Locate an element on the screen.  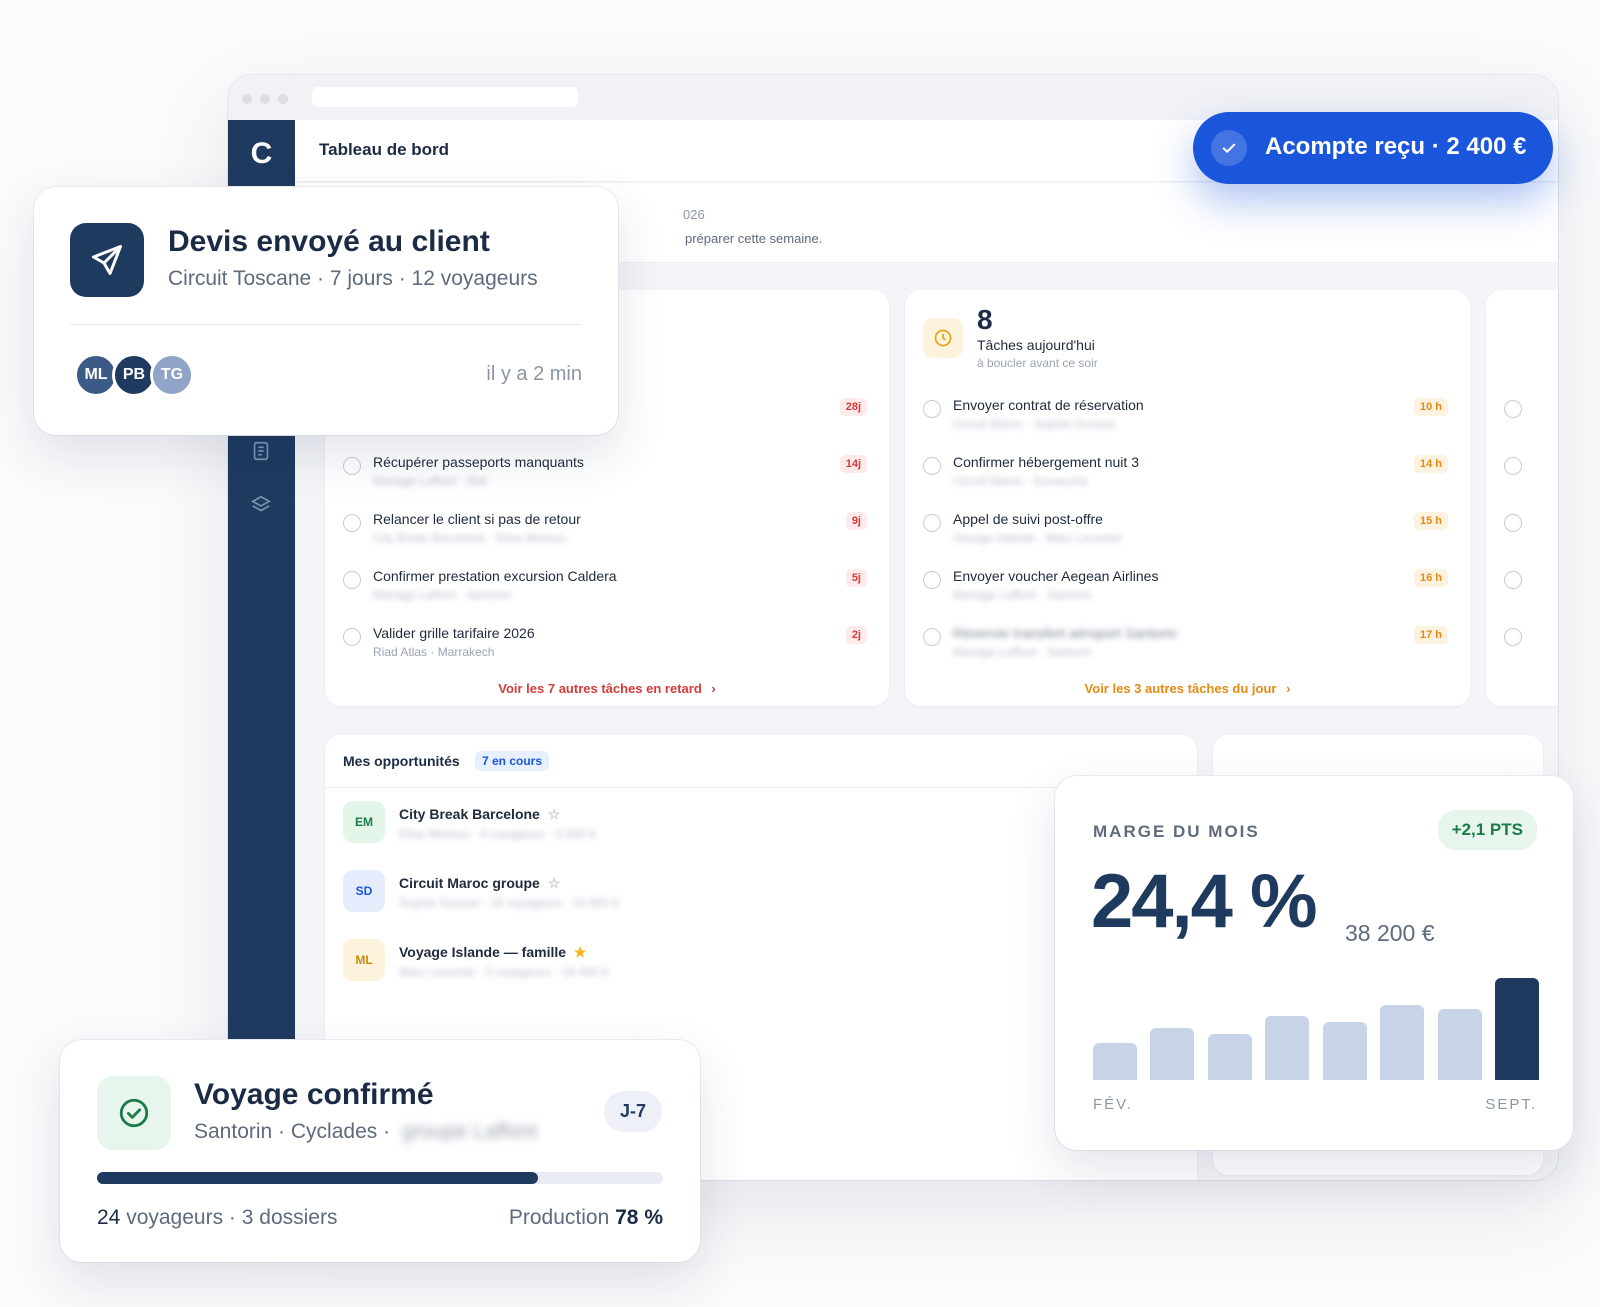
app-logo: C is located at coordinates (261, 153).